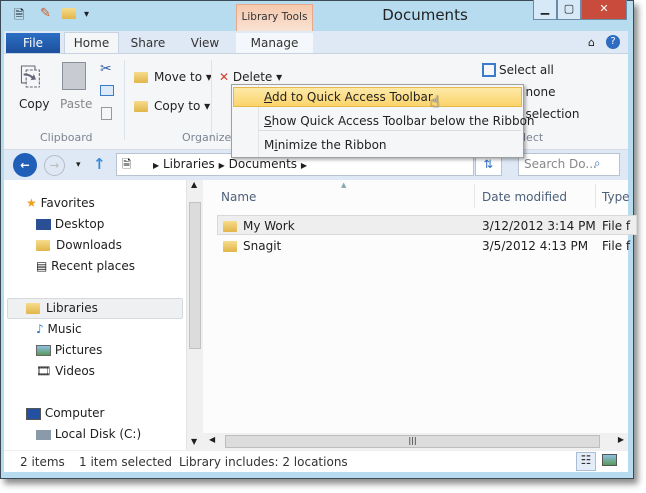  What do you see at coordinates (412, 441) in the screenshot?
I see `h-scroll-thumb: |||` at bounding box center [412, 441].